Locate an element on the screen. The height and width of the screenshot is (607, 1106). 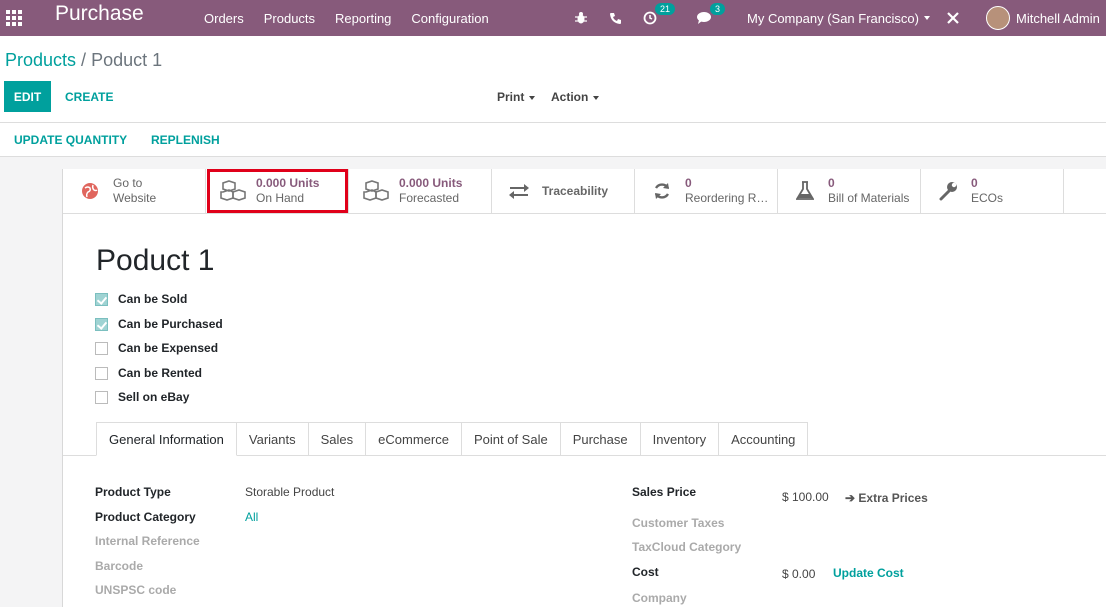
can-be-sold-checkbox: Can be Sold is located at coordinates (141, 299).